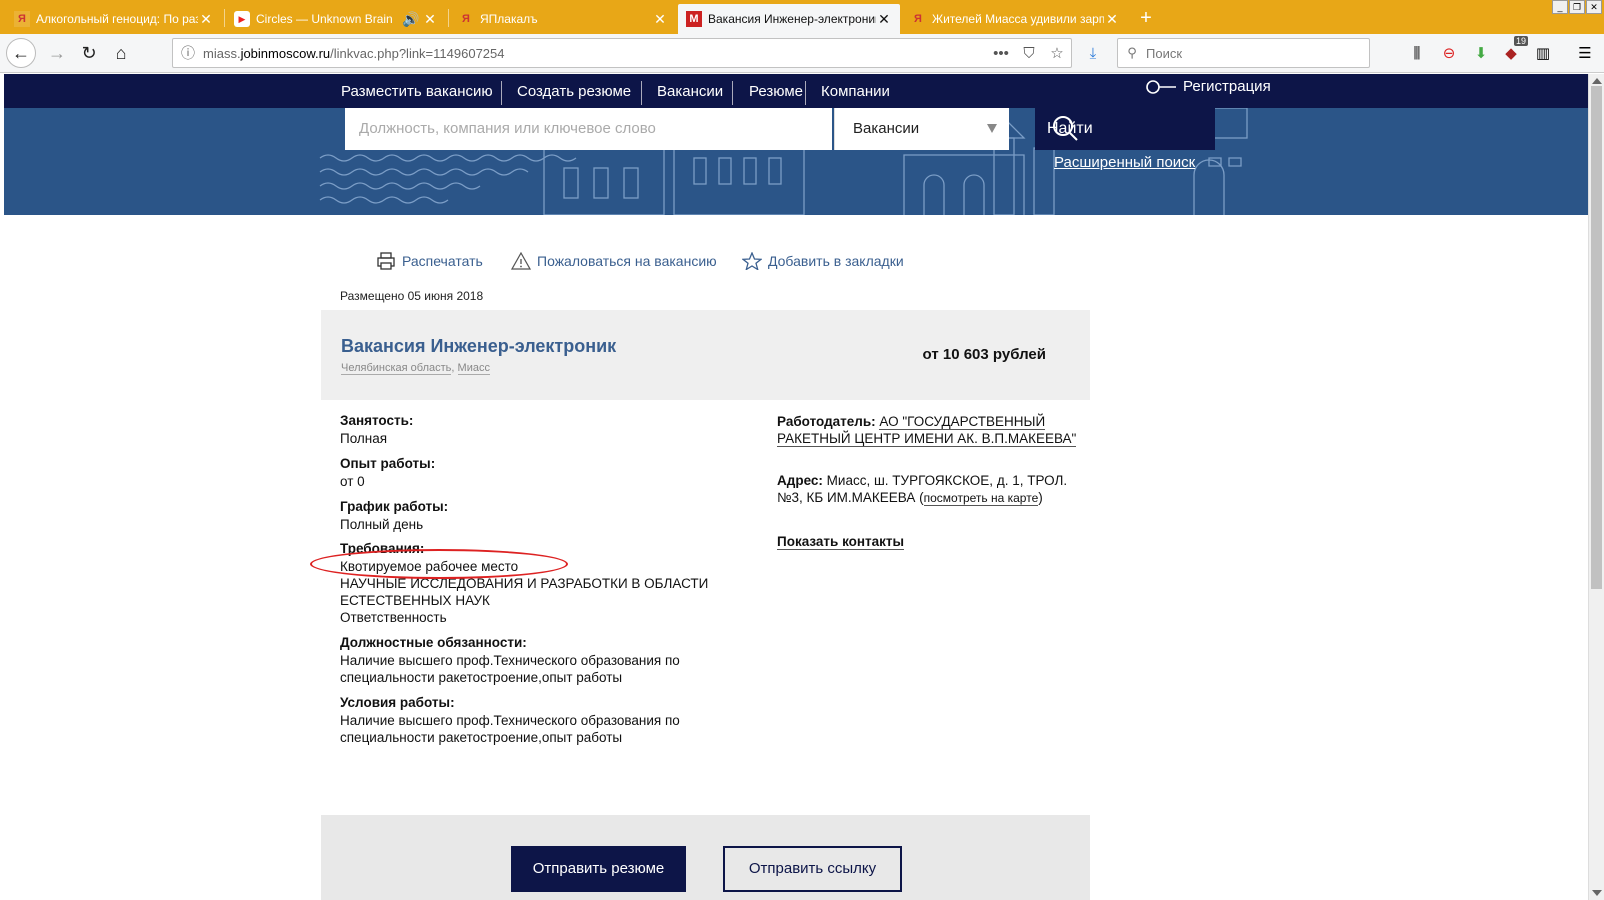 This screenshot has width=1604, height=900. Describe the element at coordinates (563, 19) in the screenshot. I see `tab-3: Я ЯПлакалъ ✕` at that location.